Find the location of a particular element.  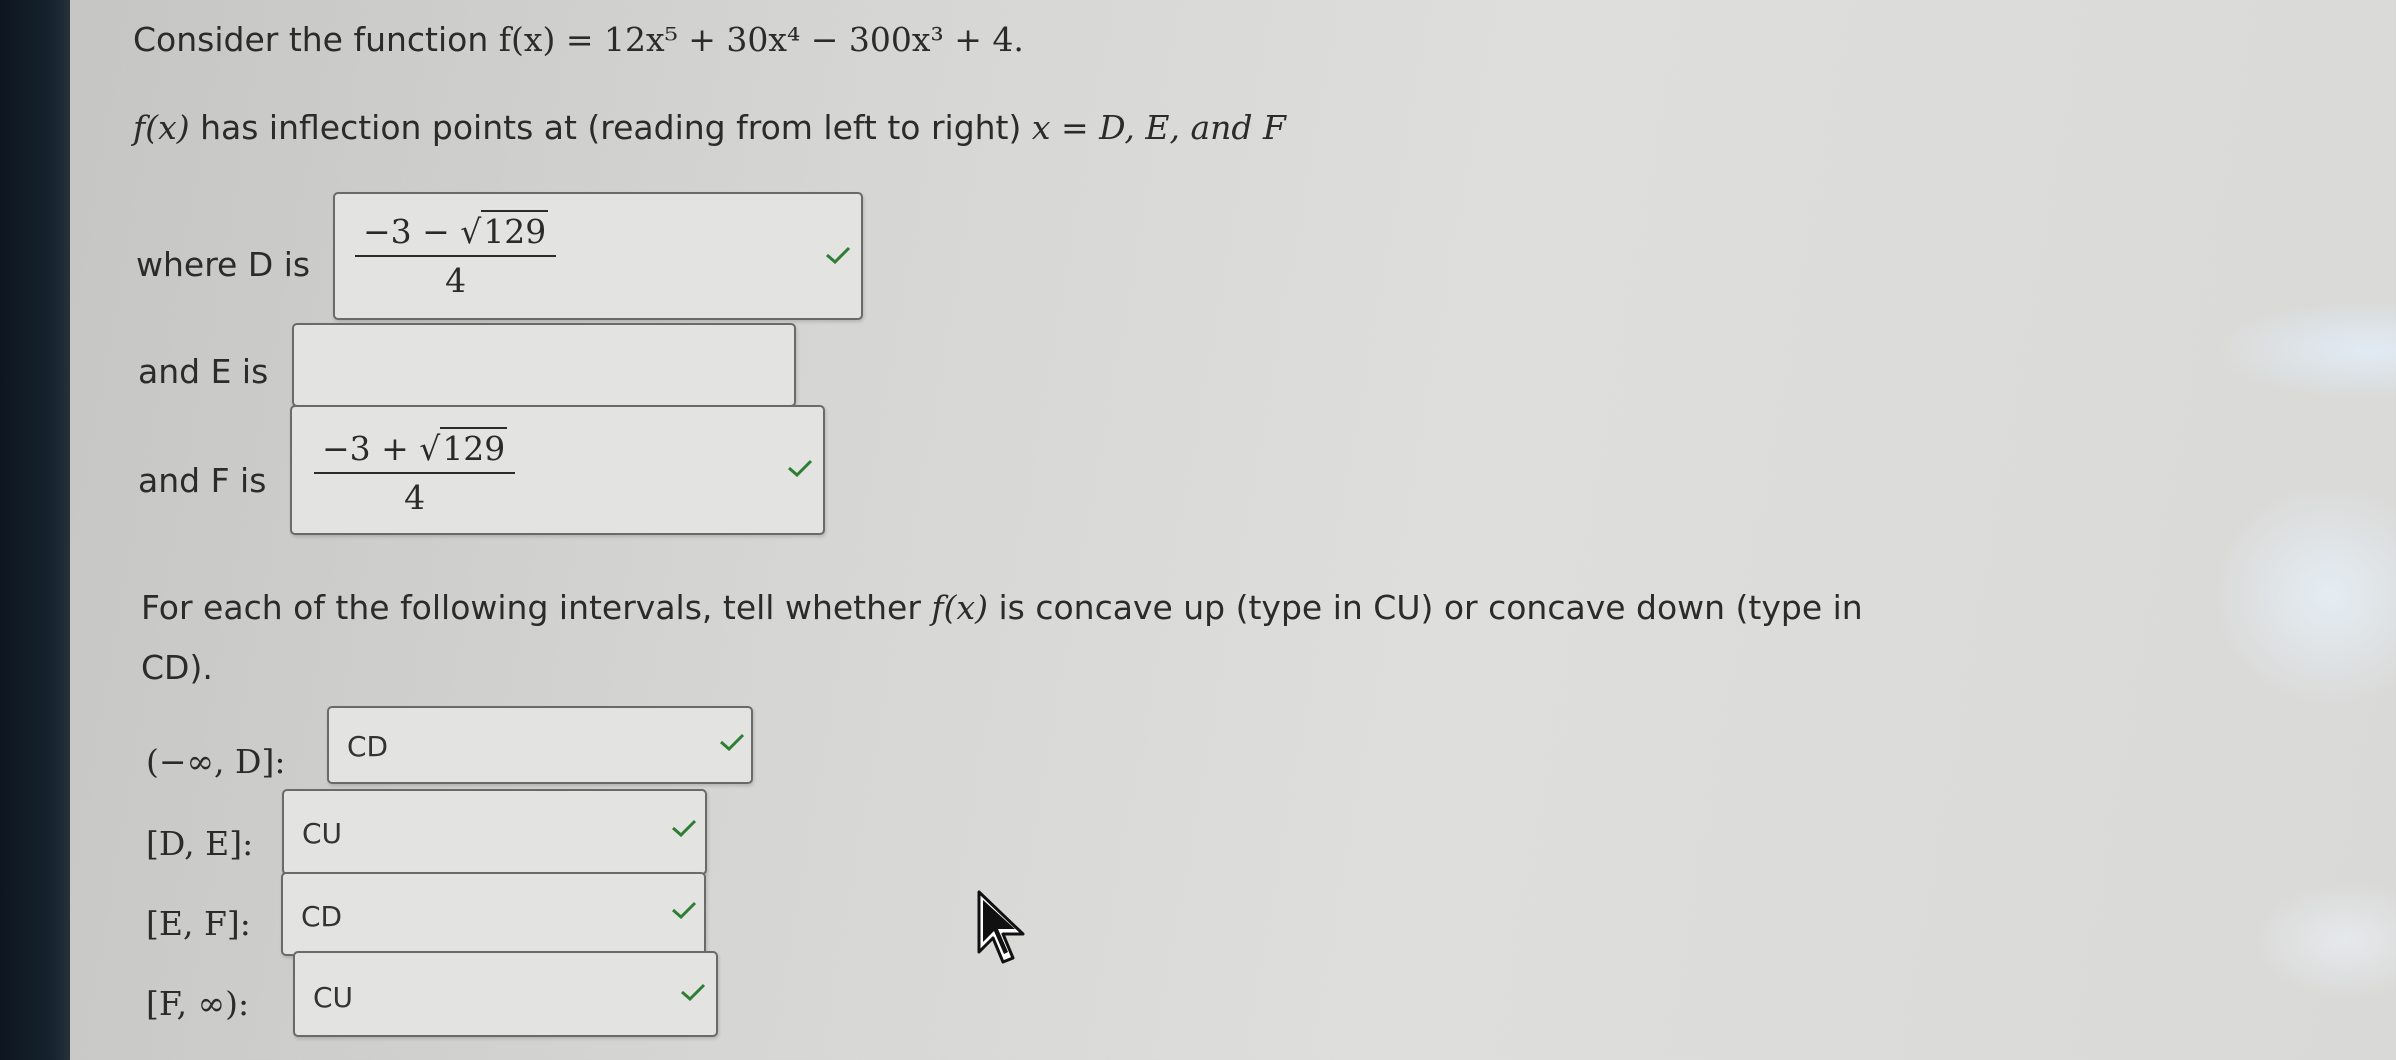

mouse-cursor-icon is located at coordinates (1005, 932).